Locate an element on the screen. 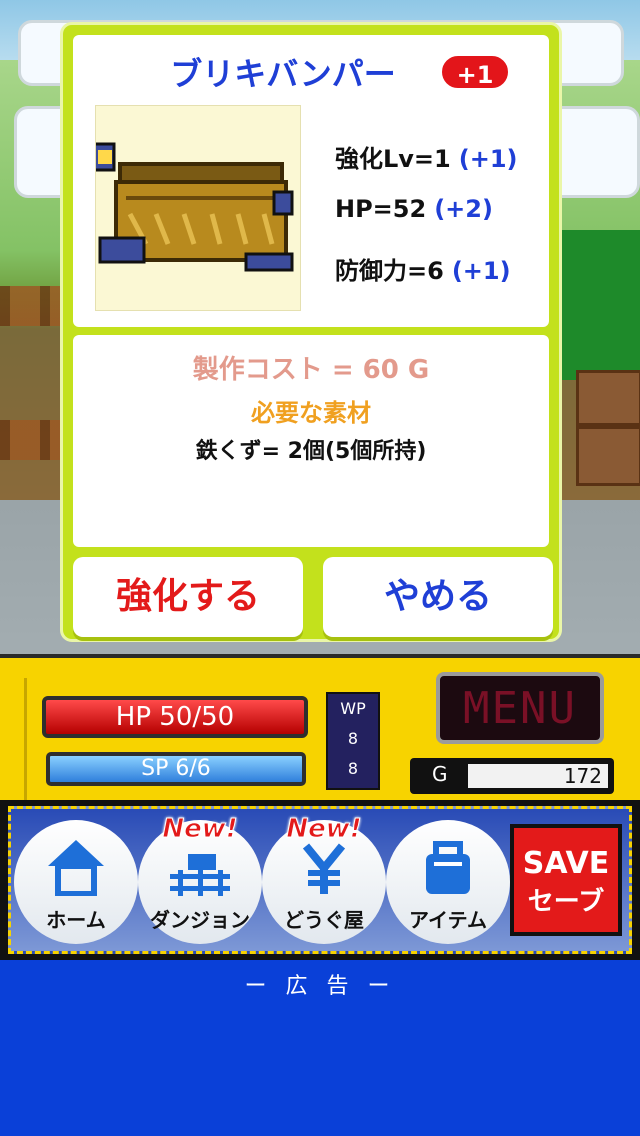 The image size is (640, 1136). sp-bar: SP 6/6 is located at coordinates (176, 769).